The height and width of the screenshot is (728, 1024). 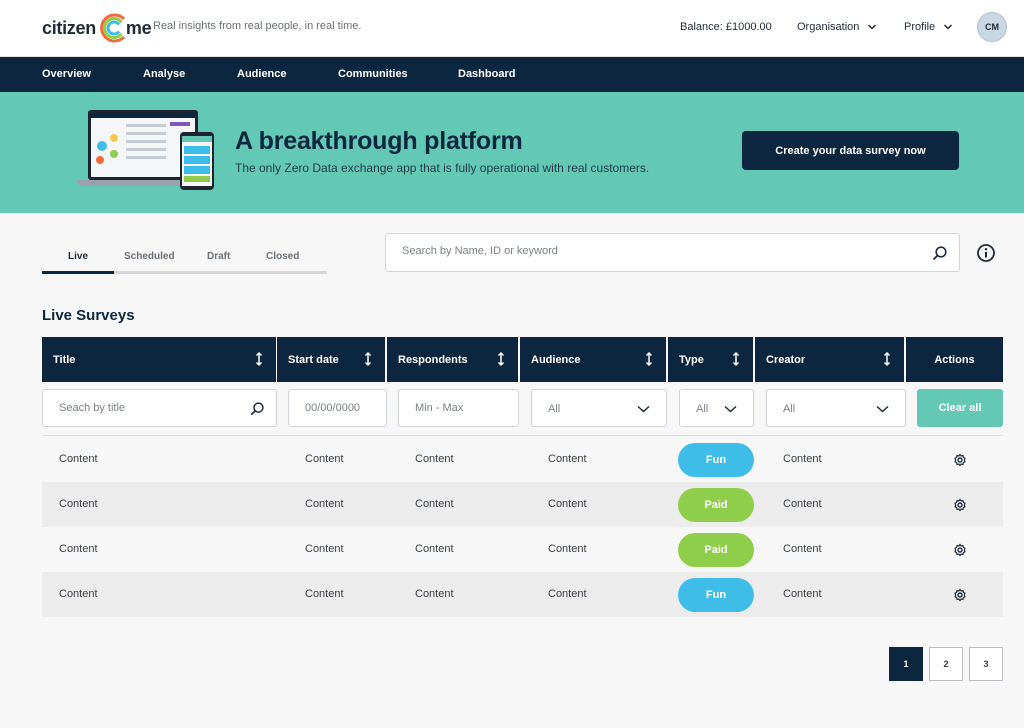 I want to click on column-header-creator: Creator, so click(x=829, y=359).